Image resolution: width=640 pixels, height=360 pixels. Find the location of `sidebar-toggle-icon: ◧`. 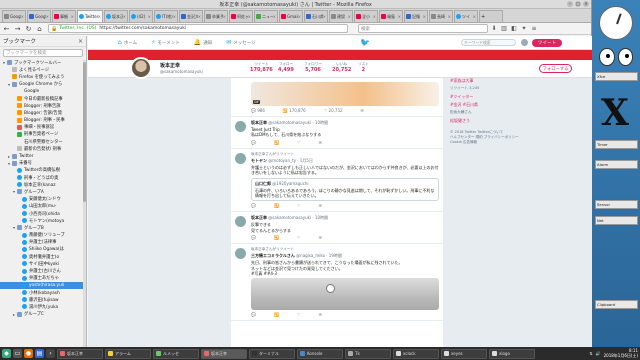

sidebar-toggle-icon: ◧ is located at coordinates (514, 29).